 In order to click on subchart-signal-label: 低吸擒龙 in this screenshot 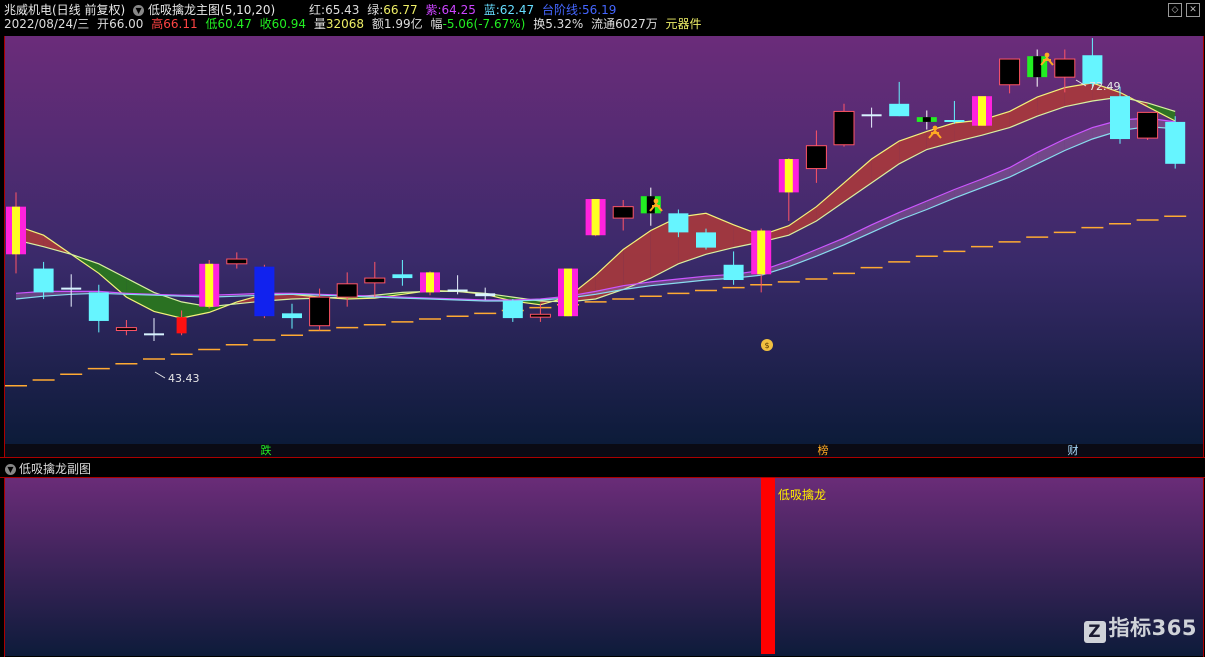, I will do `click(802, 494)`.